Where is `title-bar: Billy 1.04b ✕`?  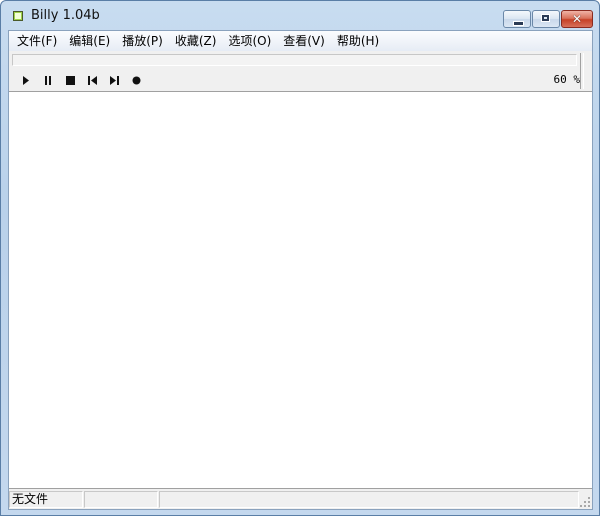 title-bar: Billy 1.04b ✕ is located at coordinates (300, 16).